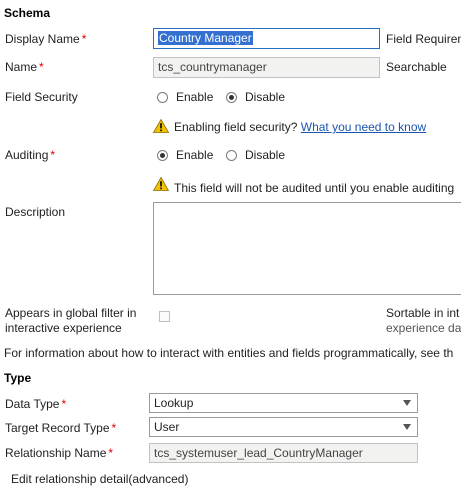 Image resolution: width=461 pixels, height=492 pixels. Describe the element at coordinates (99, 479) in the screenshot. I see `edit-relationship-link: Edit relationship detail(advanced)` at that location.